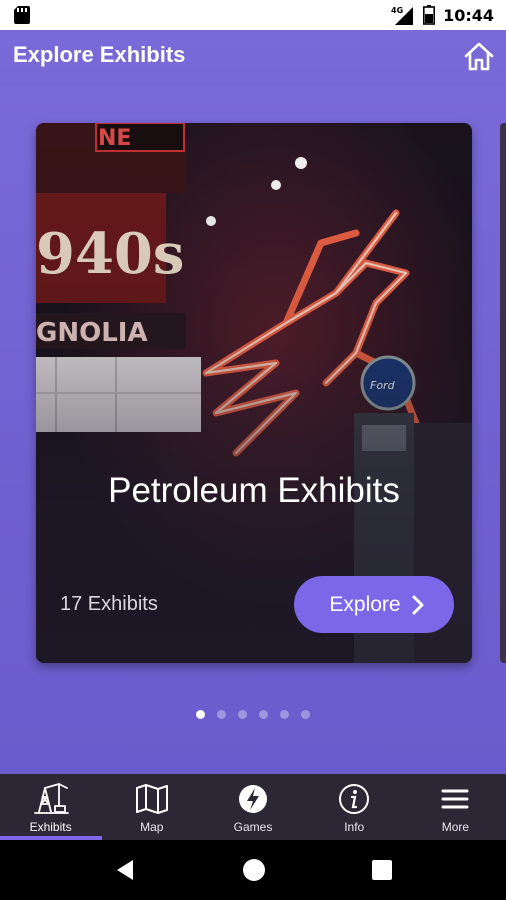 The width and height of the screenshot is (506, 900). Describe the element at coordinates (455, 827) in the screenshot. I see `tab-label: More` at that location.